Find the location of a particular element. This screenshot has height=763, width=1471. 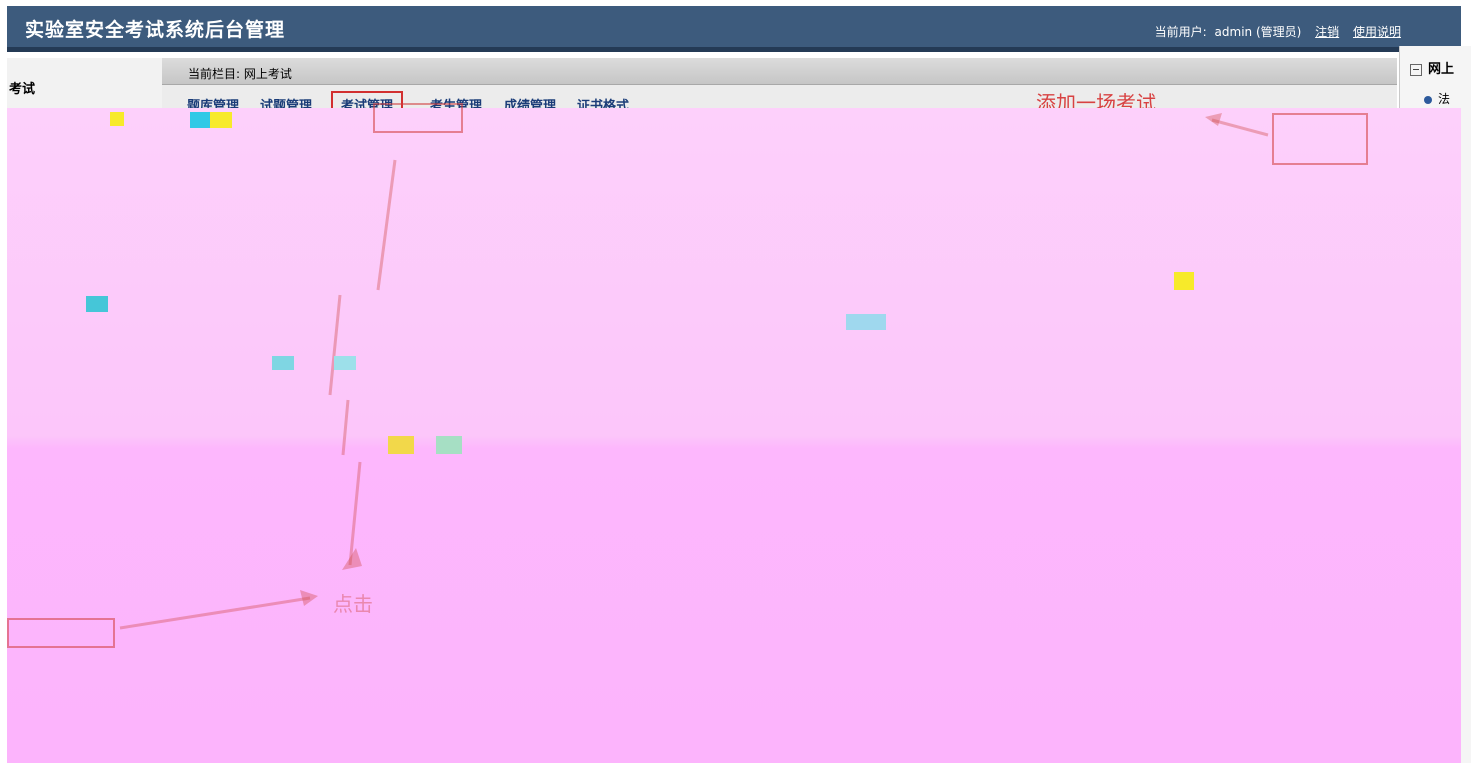

arrowhead-add-exam is located at coordinates (1213, 119).